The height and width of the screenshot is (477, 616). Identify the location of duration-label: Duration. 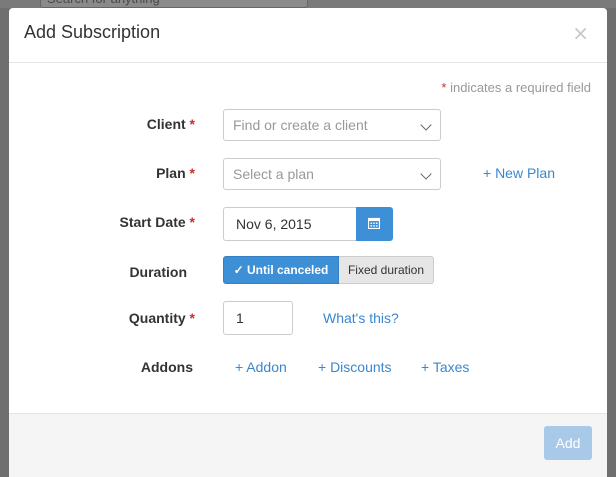
(158, 272).